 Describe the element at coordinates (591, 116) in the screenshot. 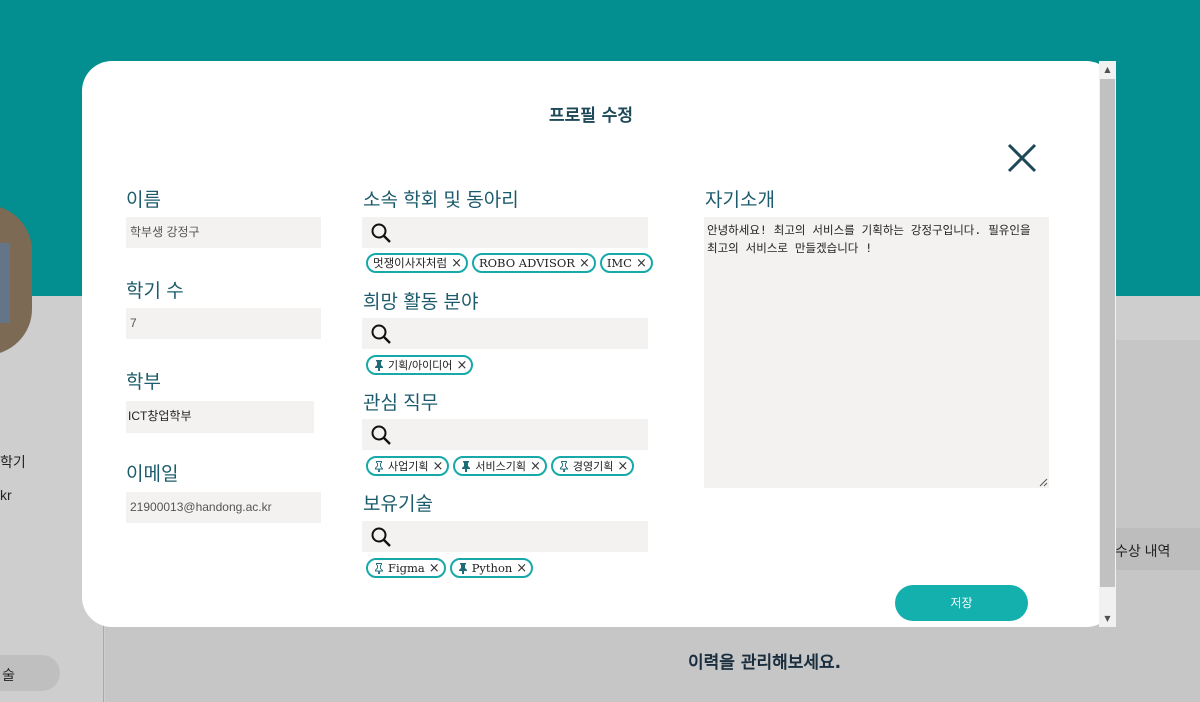

I see `modal-title: 프로필 수정` at that location.